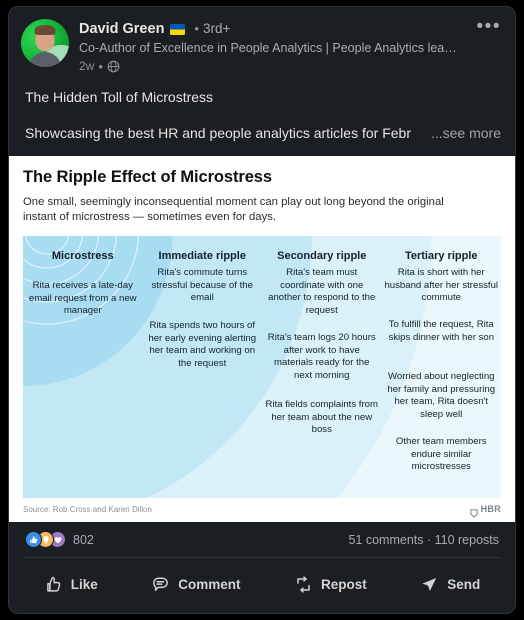  What do you see at coordinates (473, 511) in the screenshot?
I see `hbr-shield-icon` at bounding box center [473, 511].